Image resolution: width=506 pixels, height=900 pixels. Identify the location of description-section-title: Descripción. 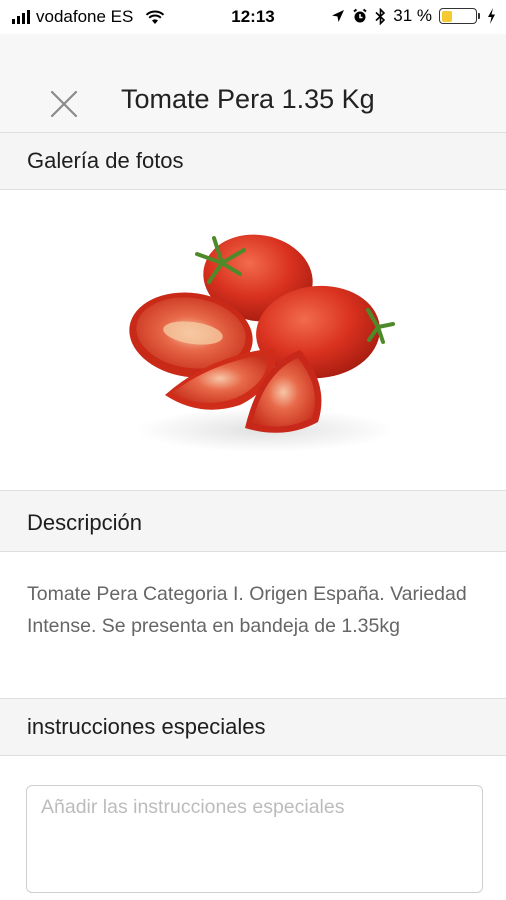
(84, 522).